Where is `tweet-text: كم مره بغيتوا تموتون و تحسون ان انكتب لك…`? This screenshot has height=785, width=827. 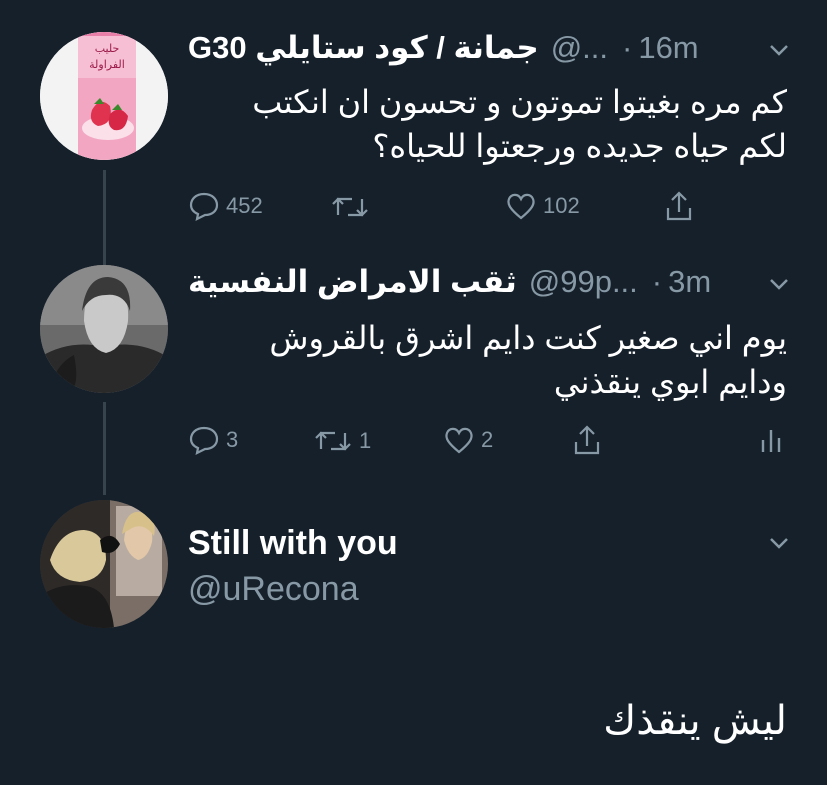 tweet-text: كم مره بغيتوا تموتون و تحسون ان انكتب لك… is located at coordinates (519, 124).